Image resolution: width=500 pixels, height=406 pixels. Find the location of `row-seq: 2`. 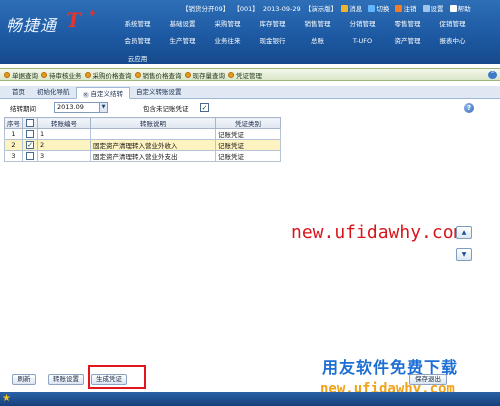

row-seq: 2 is located at coordinates (13, 145).